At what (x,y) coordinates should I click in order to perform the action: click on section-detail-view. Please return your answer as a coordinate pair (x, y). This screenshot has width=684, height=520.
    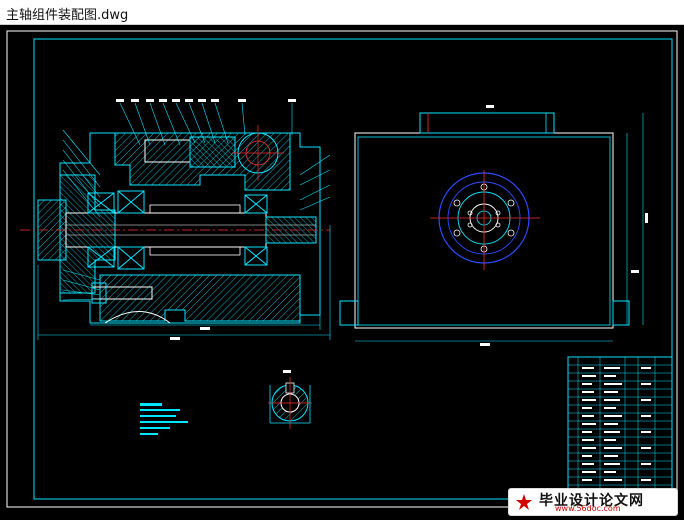
    Looking at the image, I should click on (290, 399).